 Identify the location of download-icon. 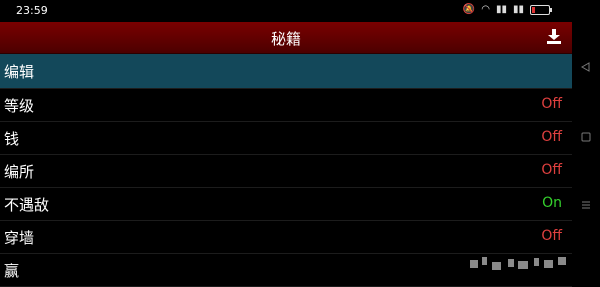
(554, 37).